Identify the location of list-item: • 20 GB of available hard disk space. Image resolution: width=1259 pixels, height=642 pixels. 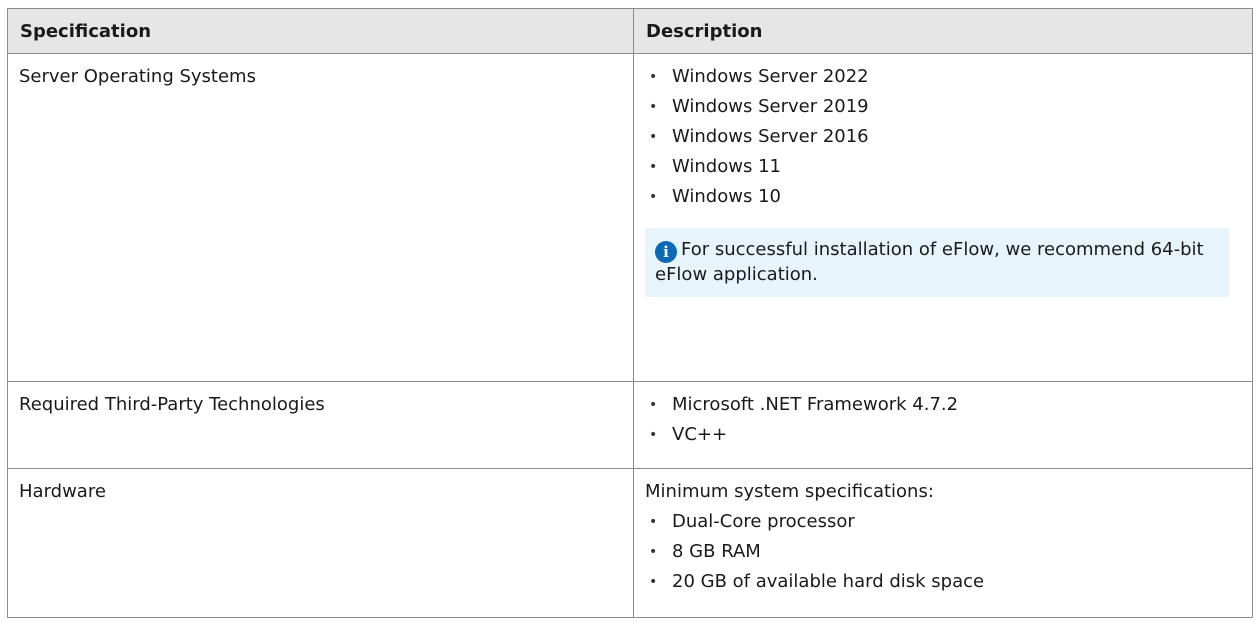
(943, 582).